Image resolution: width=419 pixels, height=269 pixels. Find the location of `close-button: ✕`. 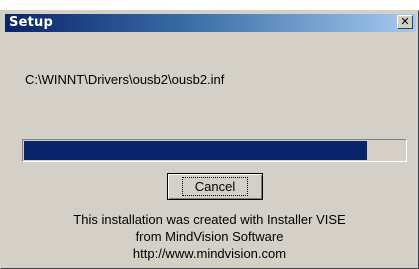

close-button: ✕ is located at coordinates (405, 22).